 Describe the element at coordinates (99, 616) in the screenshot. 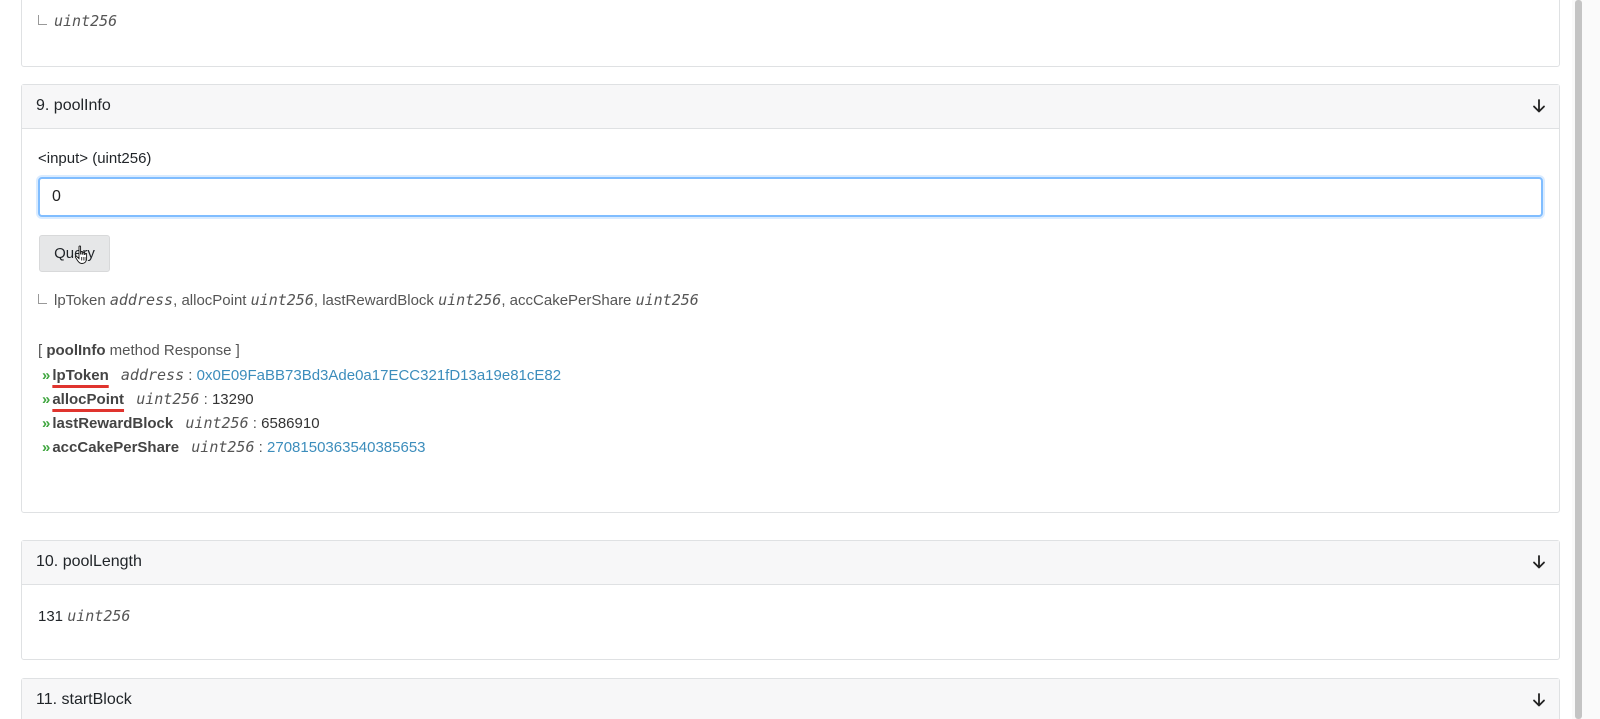

I see `pool-length-type: uint256` at that location.